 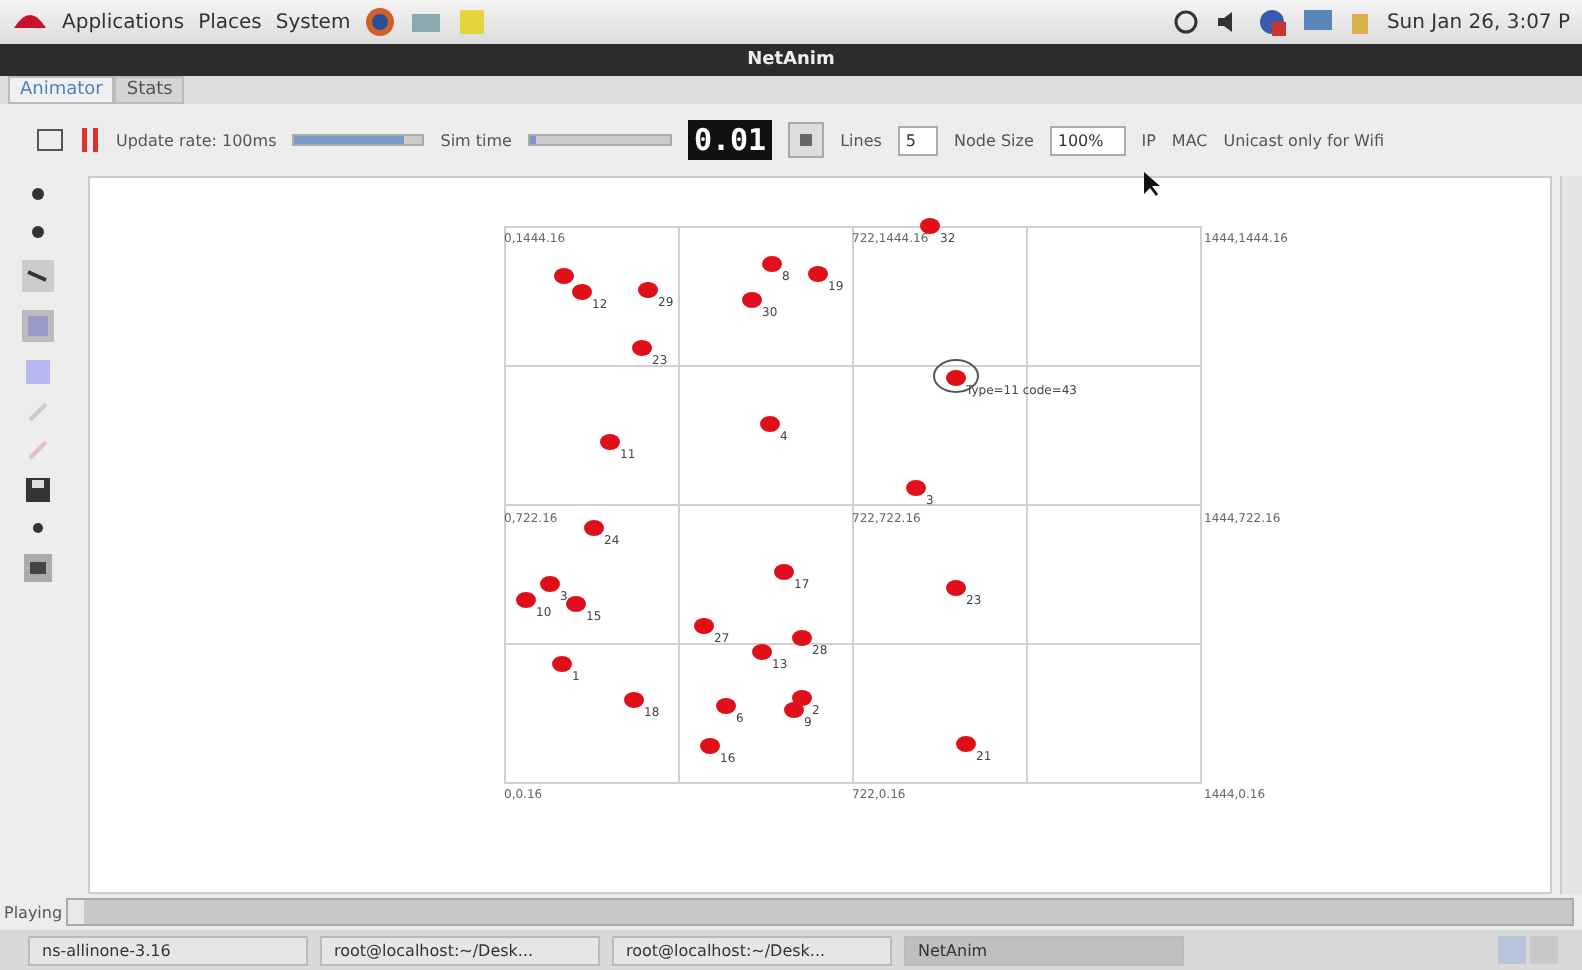 I want to click on status-label: Playing, so click(x=33, y=912).